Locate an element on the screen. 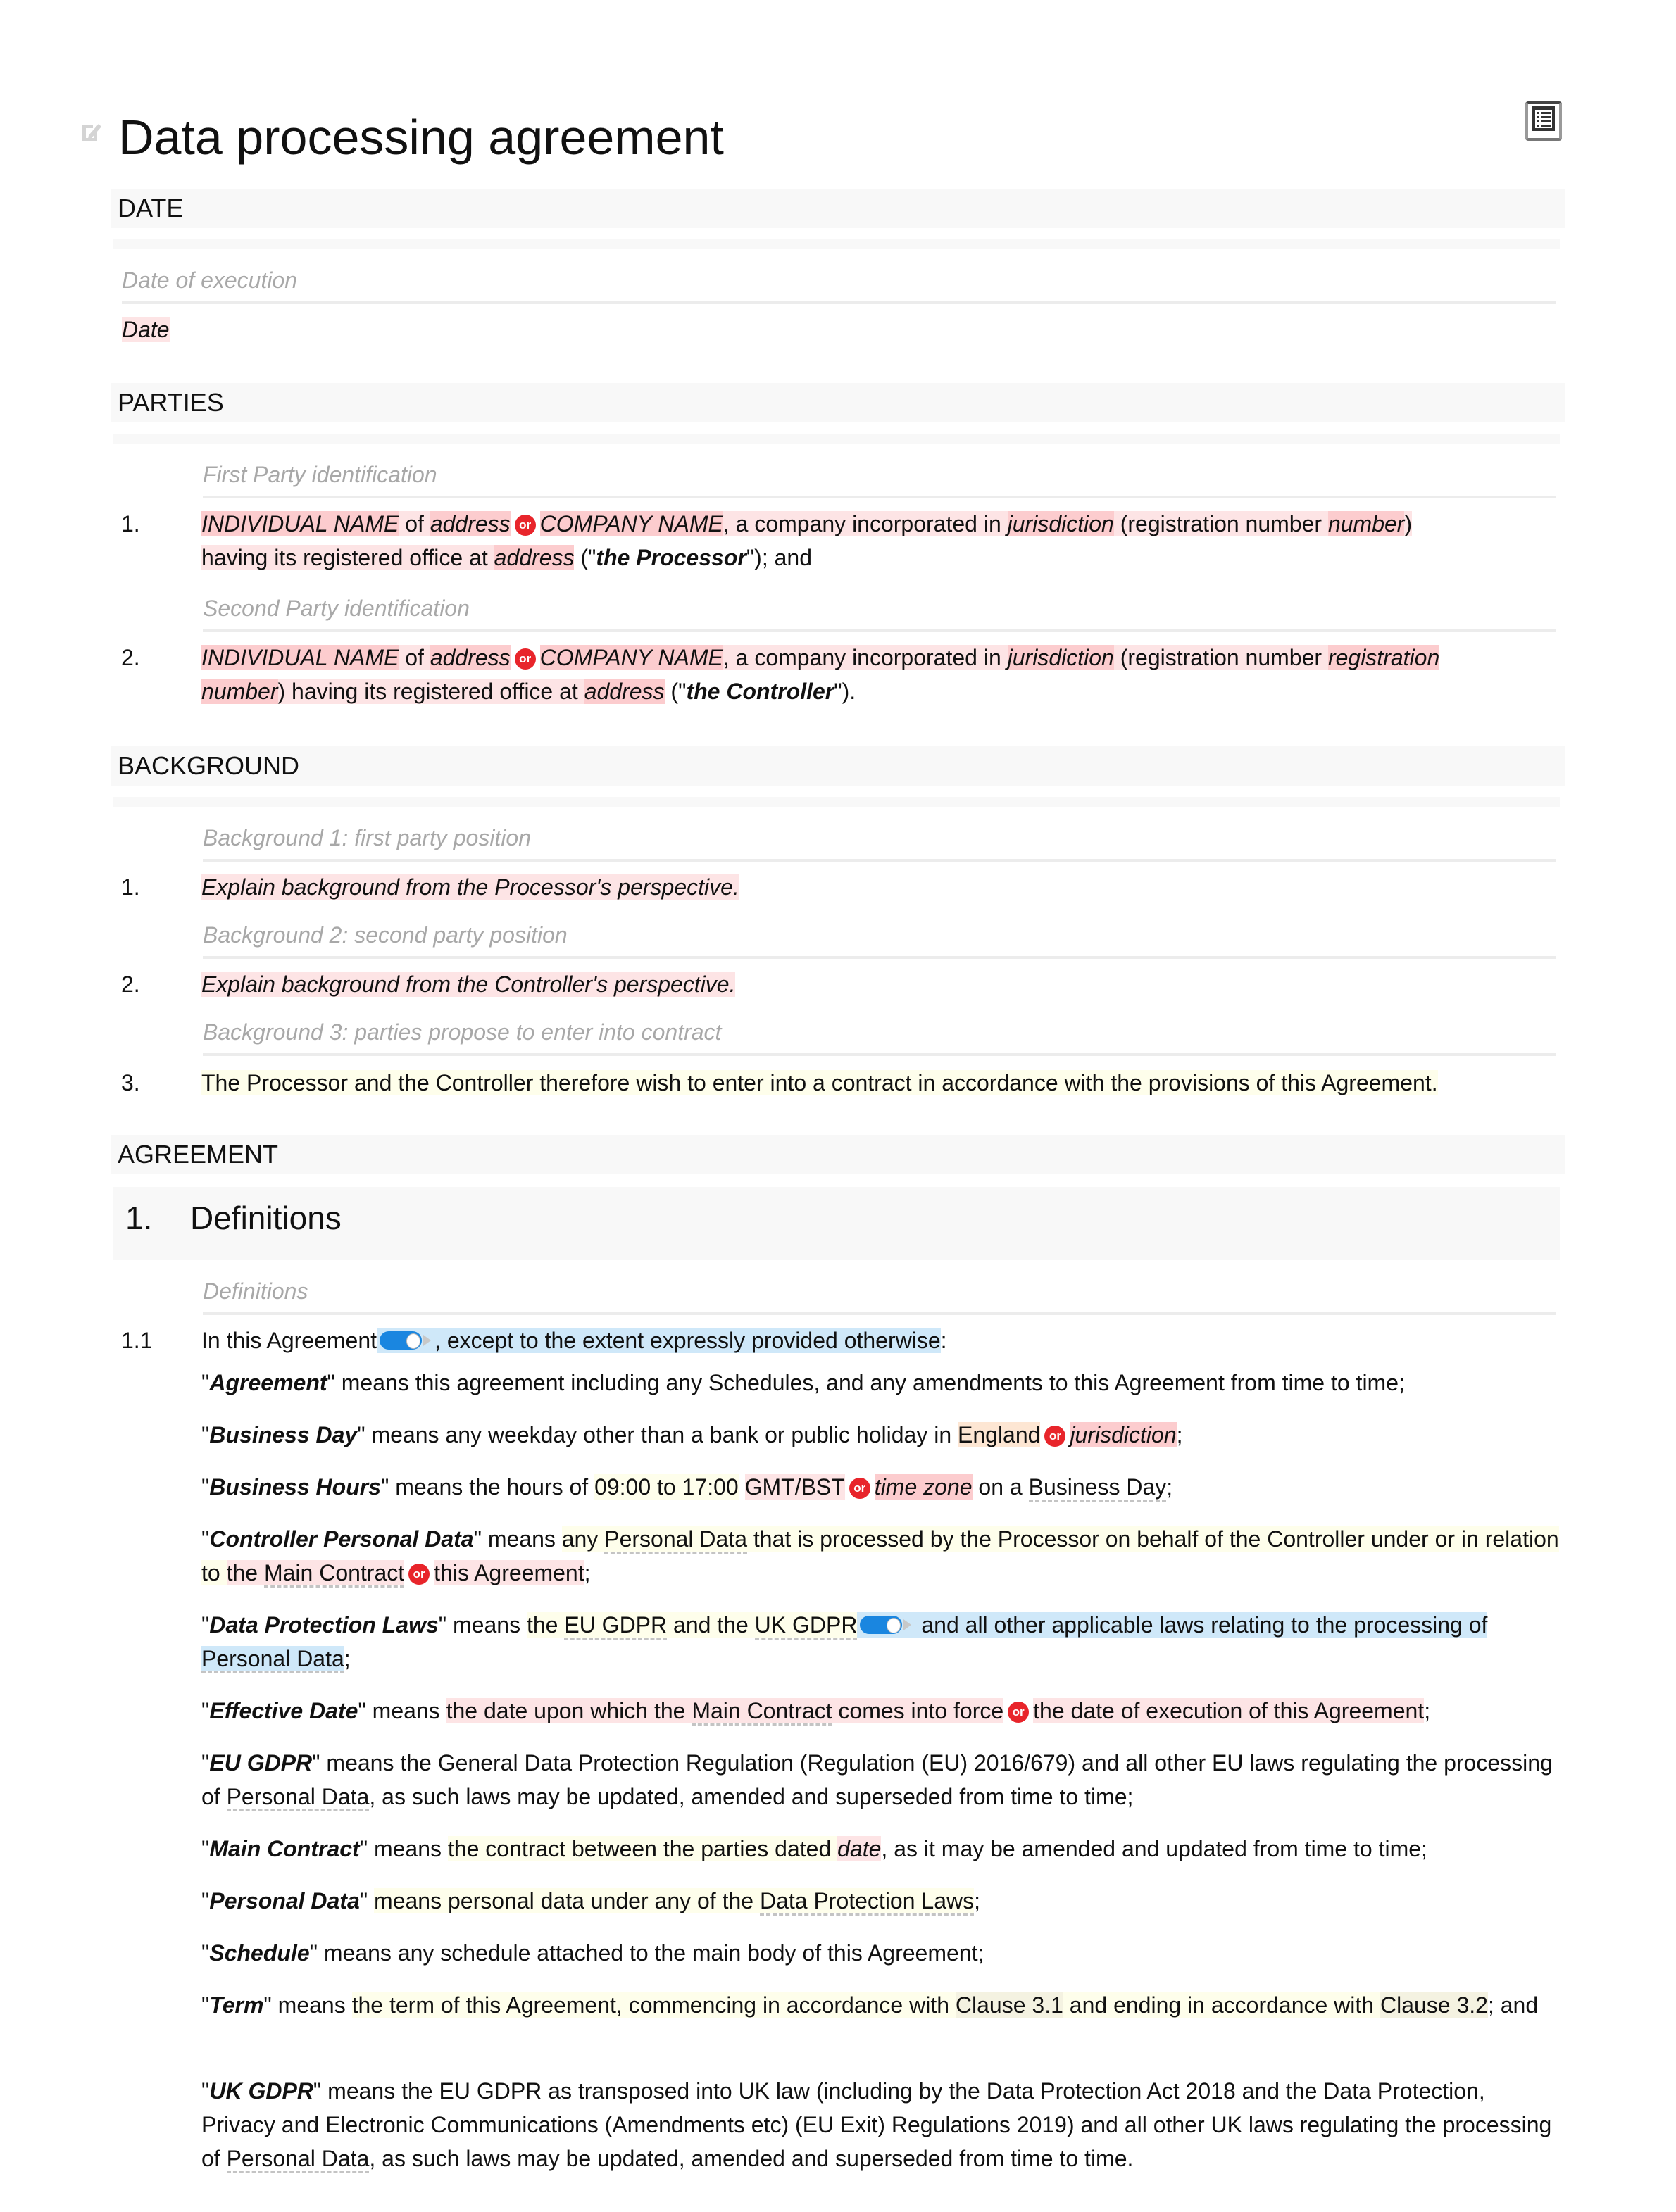  optional-text: the EU GDPR and the UK GDPR is located at coordinates (692, 1626).